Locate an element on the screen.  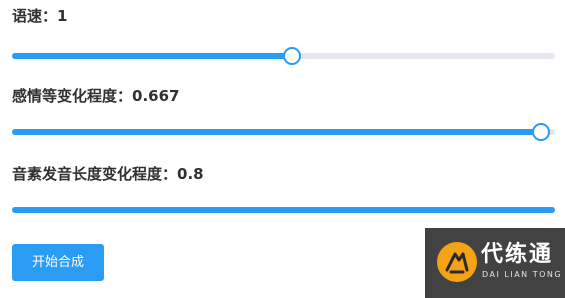
speech-rate-value: 1 is located at coordinates (62, 16).